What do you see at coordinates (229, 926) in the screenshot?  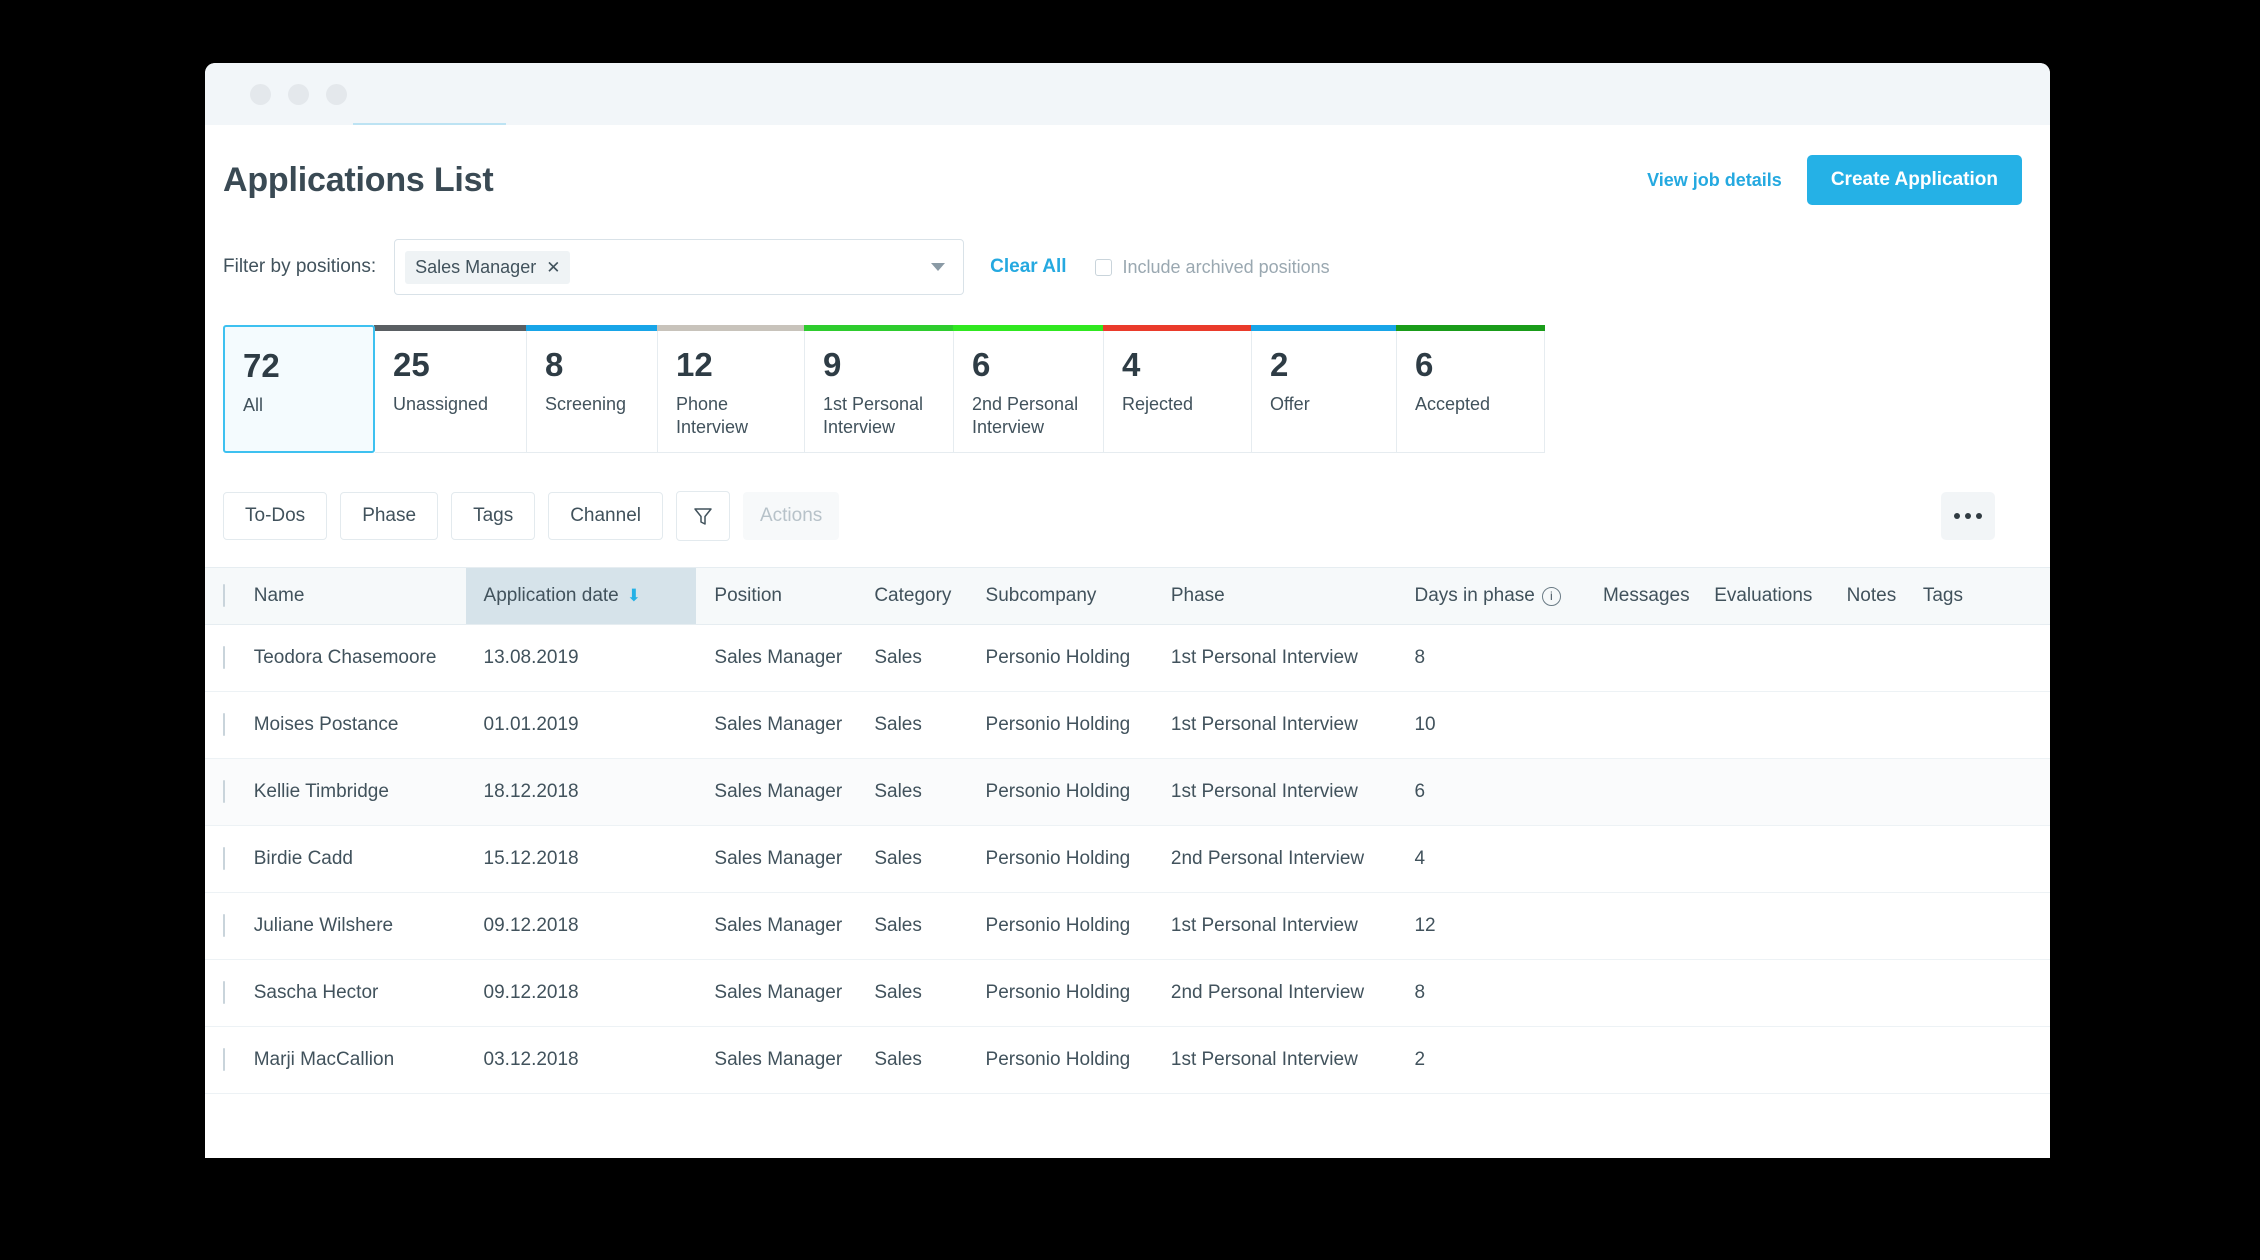 I see `row-select-cell` at bounding box center [229, 926].